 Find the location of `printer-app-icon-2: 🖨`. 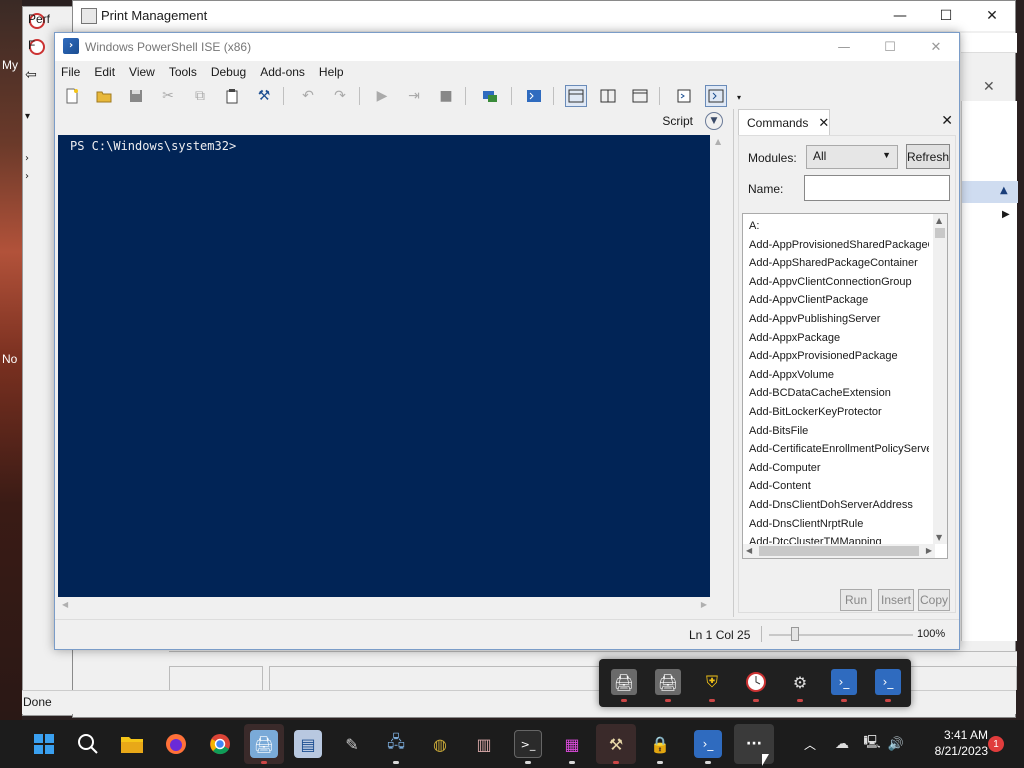

printer-app-icon-2: 🖨 is located at coordinates (668, 682).